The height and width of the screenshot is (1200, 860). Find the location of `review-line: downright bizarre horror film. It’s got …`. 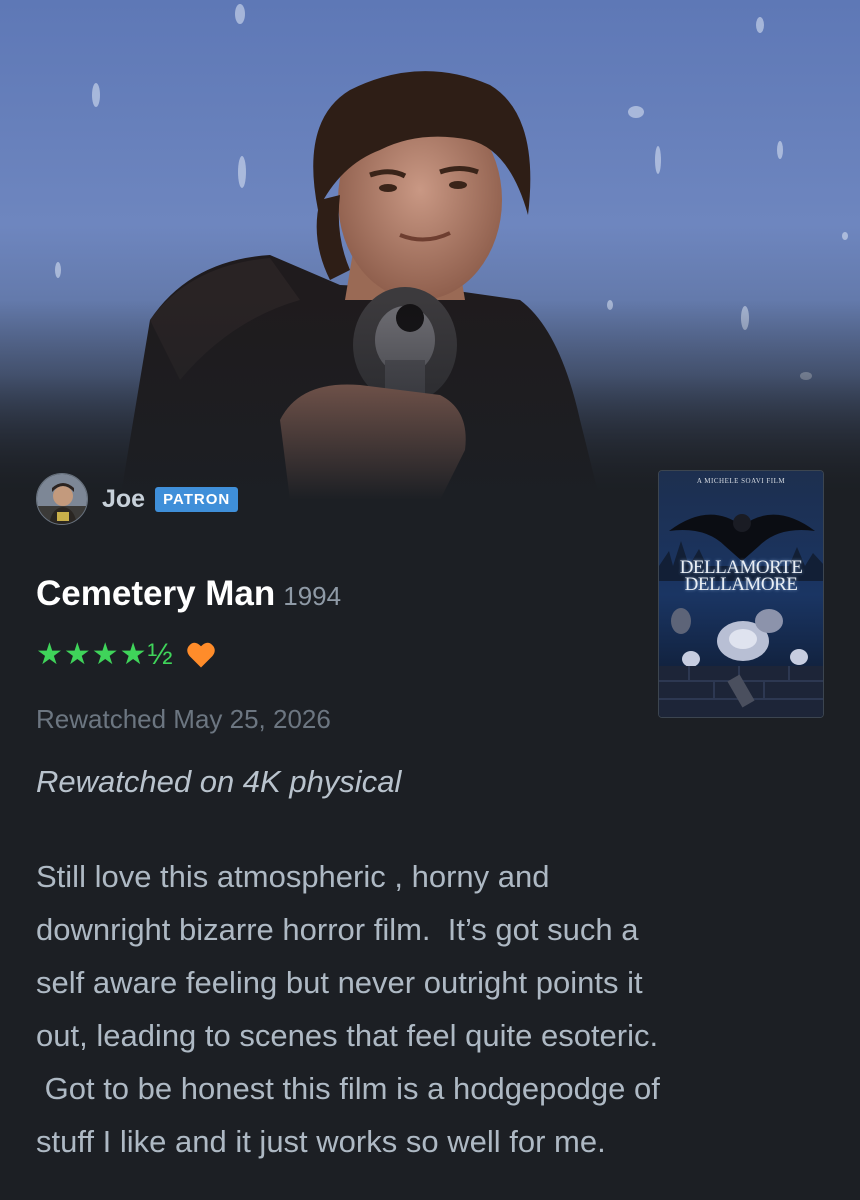

review-line: downright bizarre horror film. It’s got … is located at coordinates (337, 929).